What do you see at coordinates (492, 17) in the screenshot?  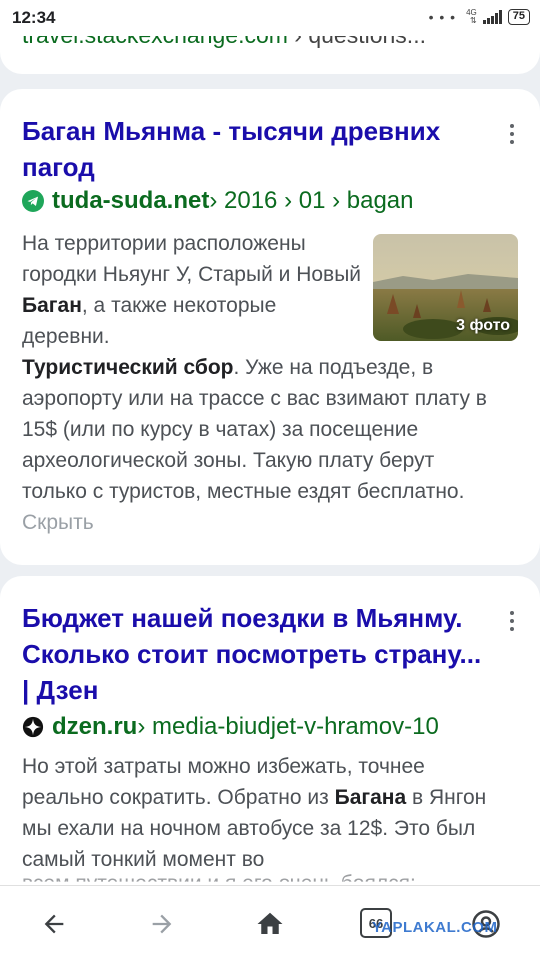 I see `signal-icon` at bounding box center [492, 17].